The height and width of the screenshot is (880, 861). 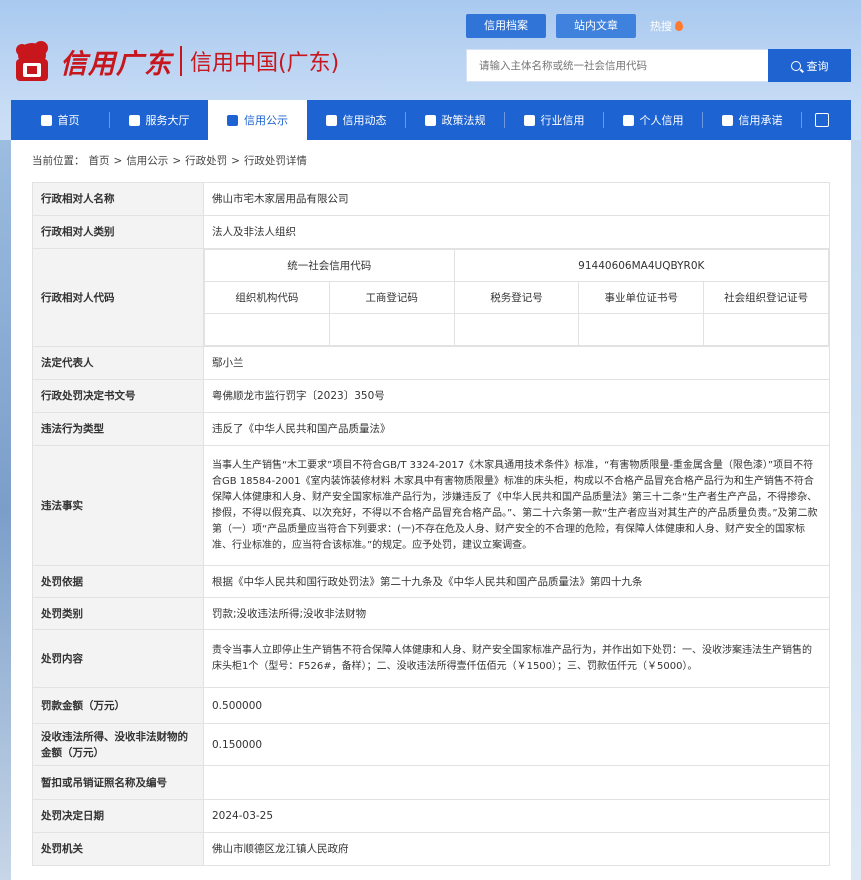 I want to click on nav-item-label: 信用承诺, so click(x=760, y=120).